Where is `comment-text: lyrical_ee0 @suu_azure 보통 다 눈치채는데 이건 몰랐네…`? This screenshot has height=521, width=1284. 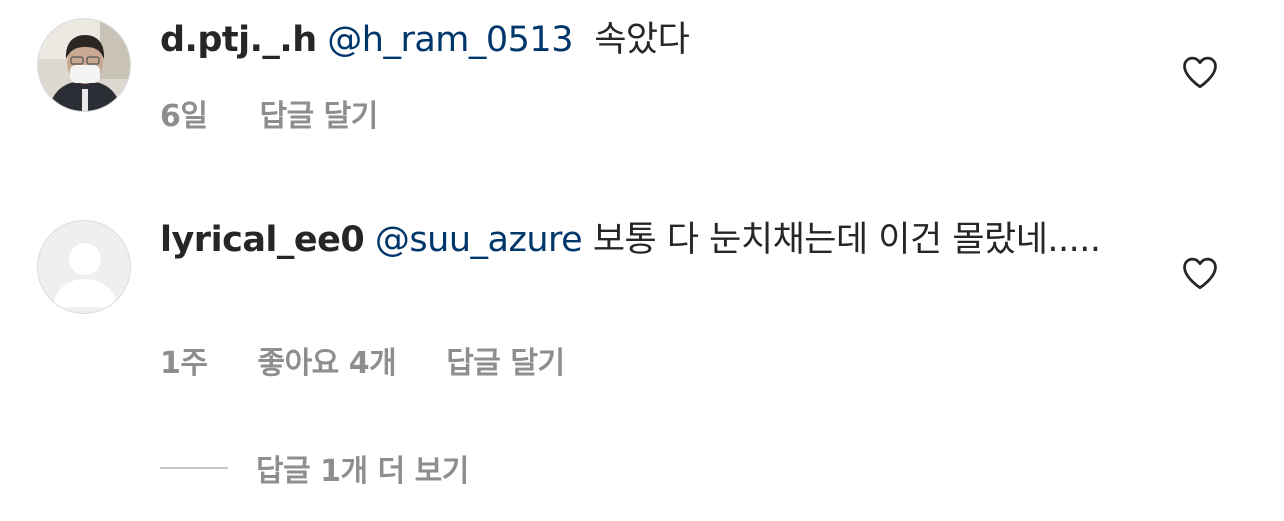 comment-text: lyrical_ee0 @suu_azure 보통 다 눈치채는데 이건 몰랐네… is located at coordinates (640, 240).